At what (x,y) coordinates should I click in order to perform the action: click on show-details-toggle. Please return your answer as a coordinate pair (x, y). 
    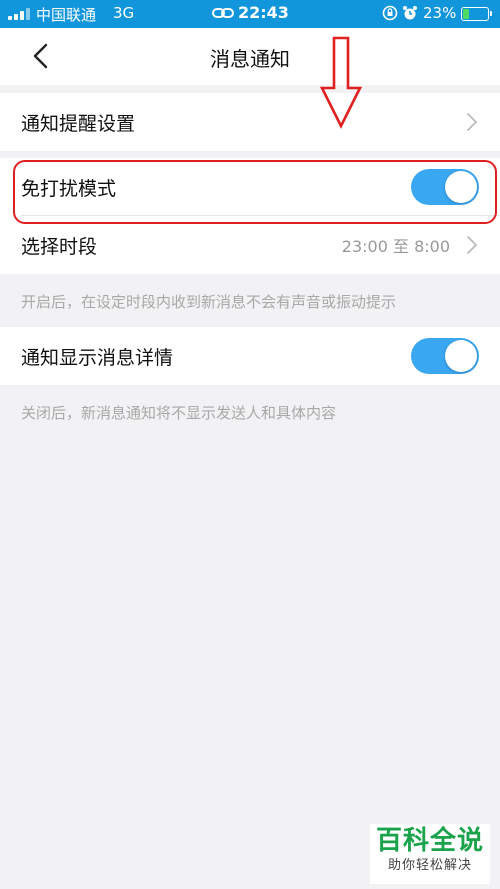
    Looking at the image, I should click on (445, 356).